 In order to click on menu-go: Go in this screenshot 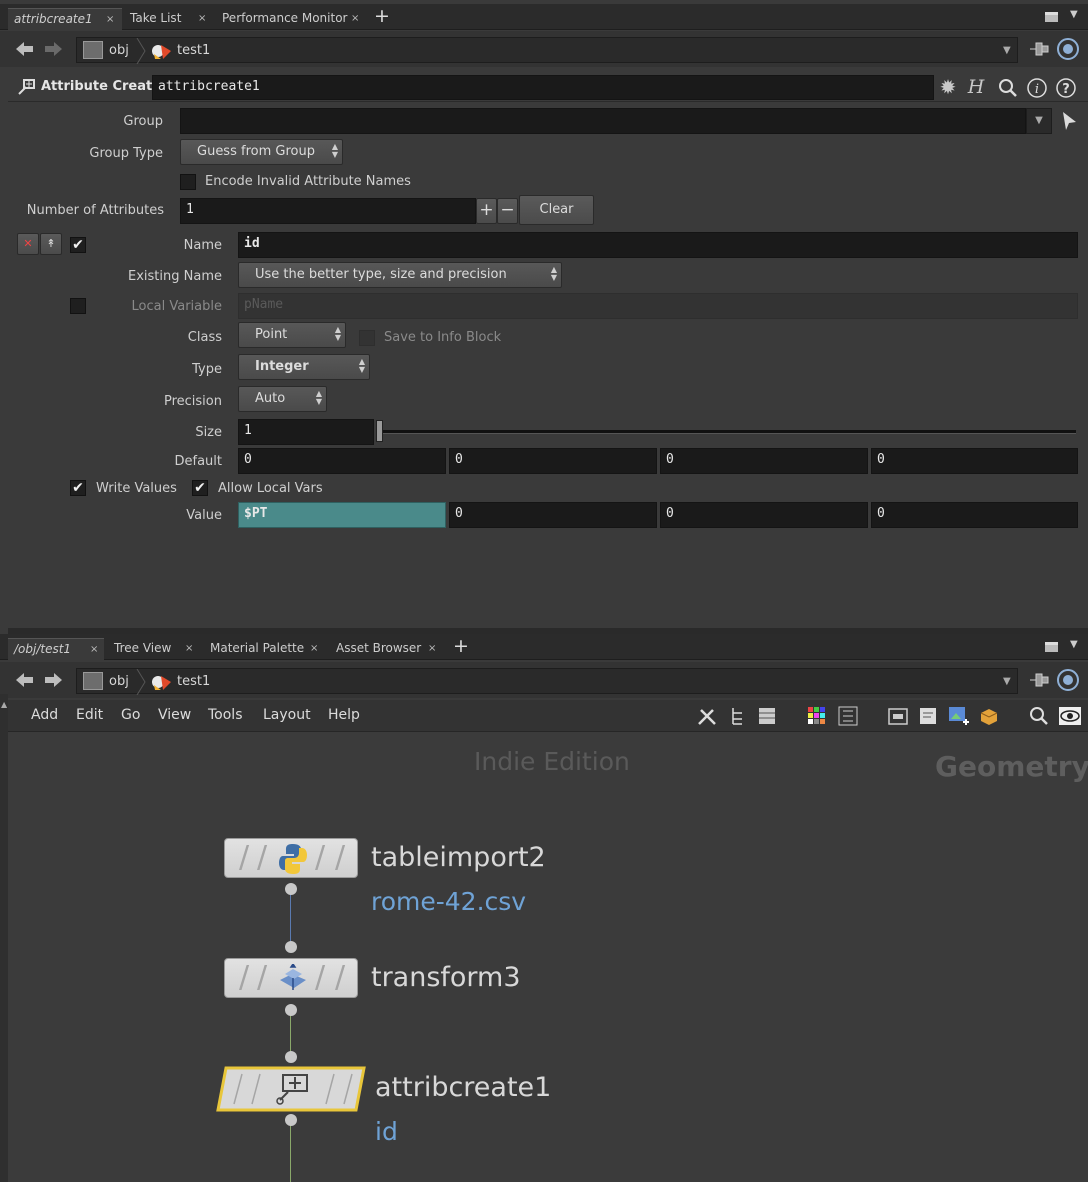, I will do `click(130, 715)`.